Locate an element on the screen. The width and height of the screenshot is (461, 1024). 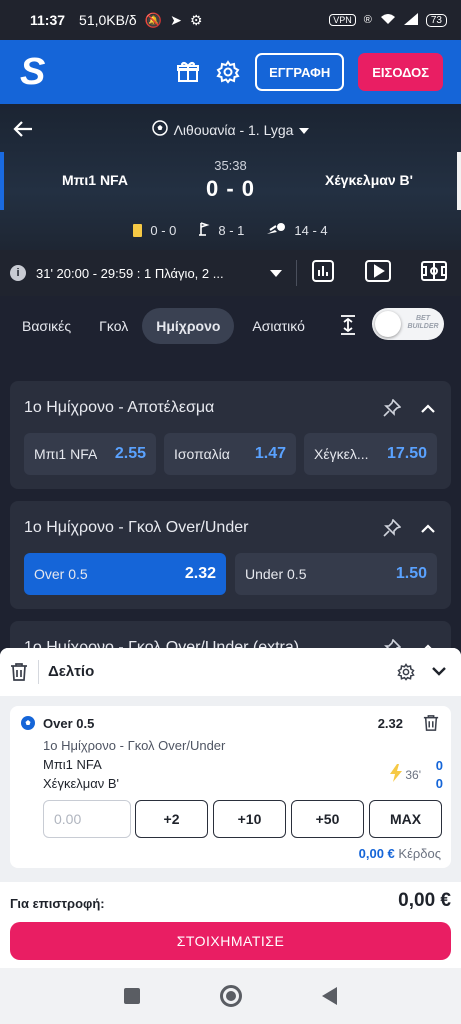
corners-value: 8 - 1 is located at coordinates (231, 230).